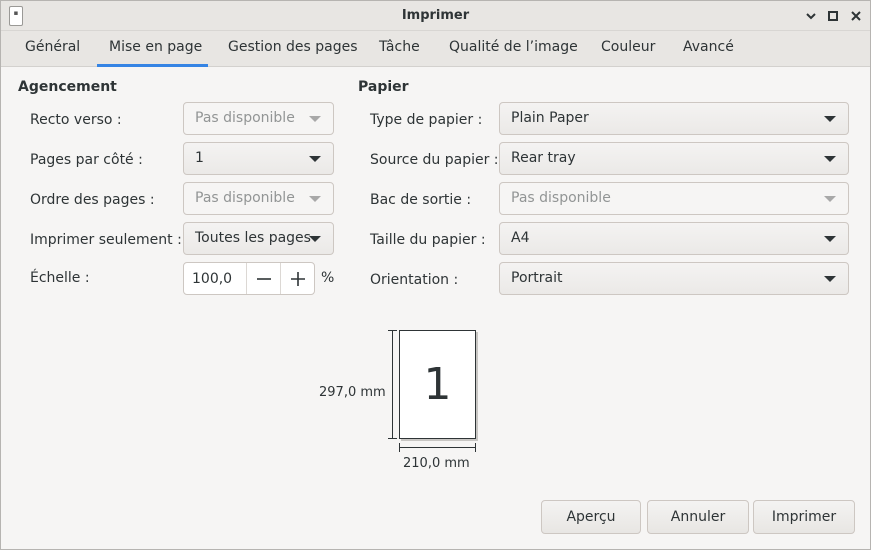 This screenshot has height=550, width=871. I want to click on plus-icon, so click(297, 278).